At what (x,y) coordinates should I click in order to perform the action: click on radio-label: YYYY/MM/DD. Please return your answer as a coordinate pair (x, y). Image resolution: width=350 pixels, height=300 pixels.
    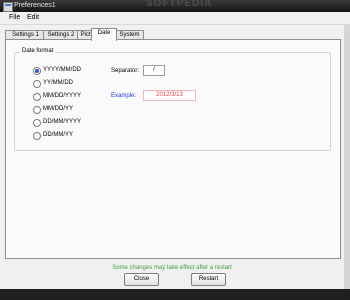
    Looking at the image, I should click on (62, 70).